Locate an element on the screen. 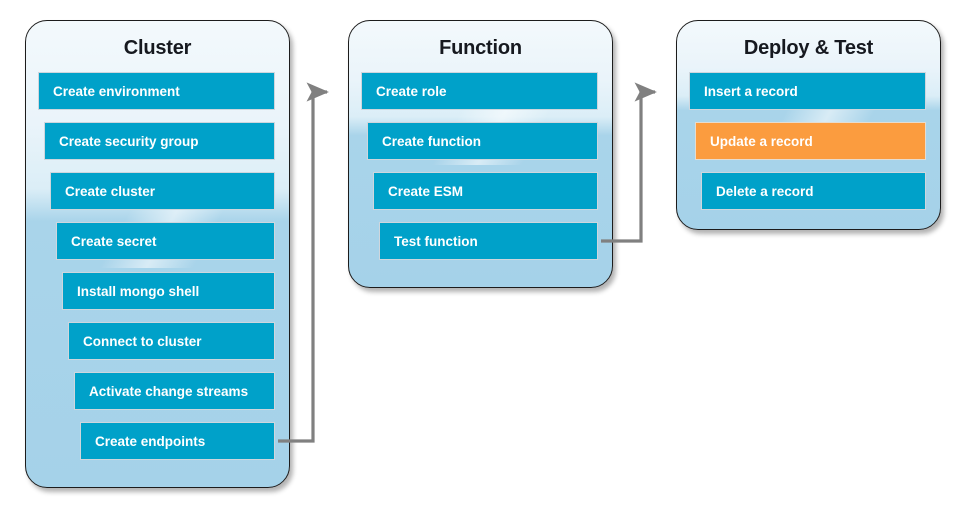 Image resolution: width=965 pixels, height=505 pixels. step-install-mongo-shell: Install mongo shell is located at coordinates (168, 291).